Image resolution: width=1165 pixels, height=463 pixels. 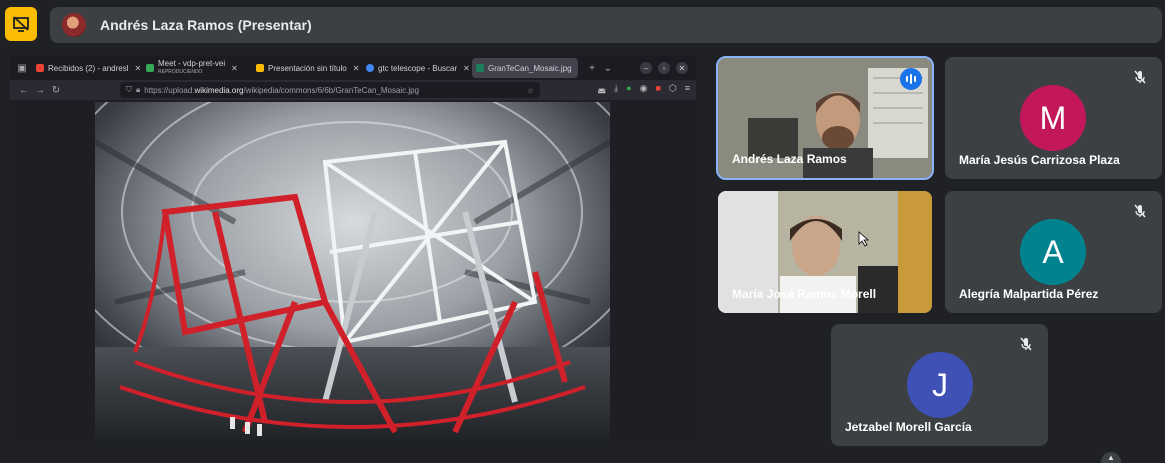 What do you see at coordinates (129, 89) in the screenshot?
I see `shield-icon: ⛉` at bounding box center [129, 89].